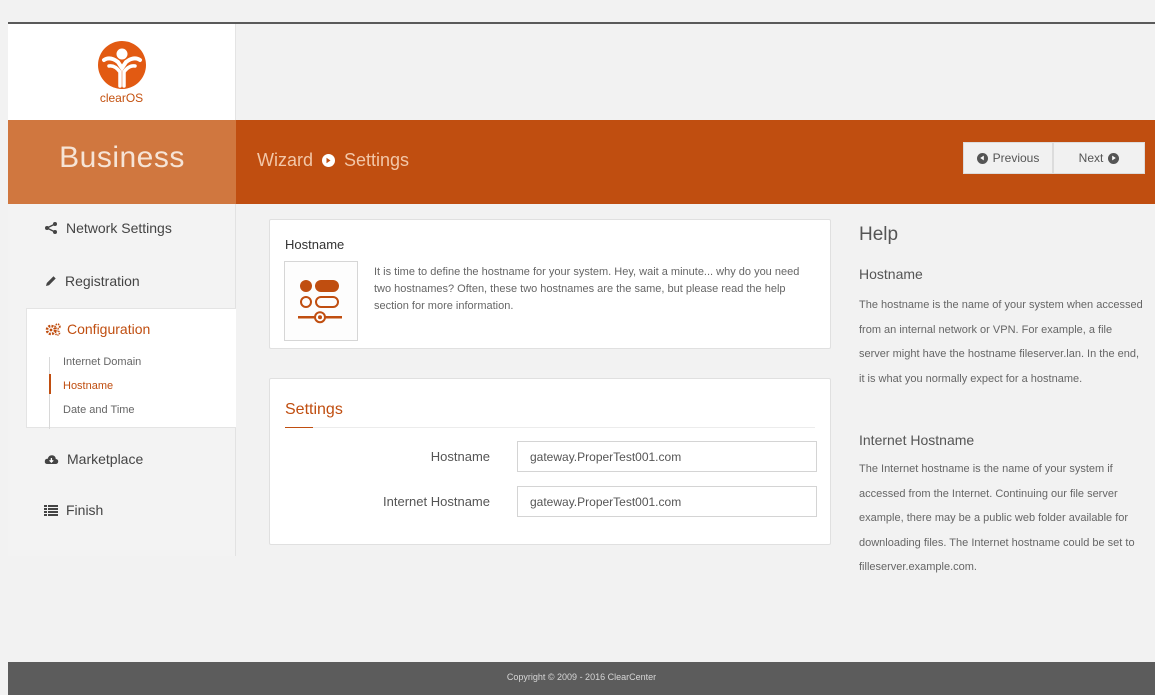 Image resolution: width=1155 pixels, height=695 pixels. What do you see at coordinates (122, 67) in the screenshot?
I see `clearos-logo-icon` at bounding box center [122, 67].